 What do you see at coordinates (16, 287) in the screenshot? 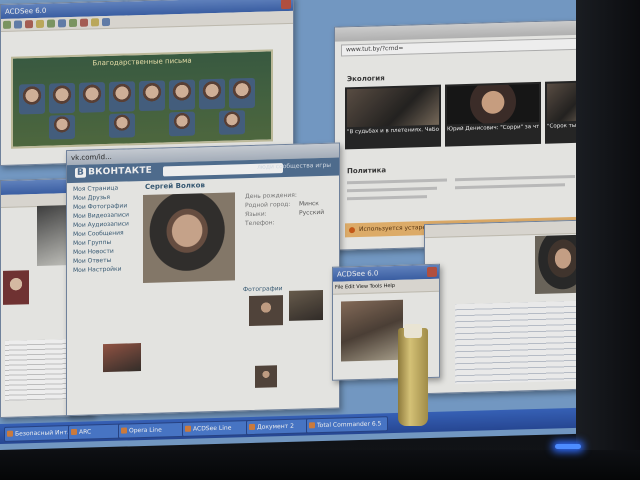
I see `profile-photo` at bounding box center [16, 287].